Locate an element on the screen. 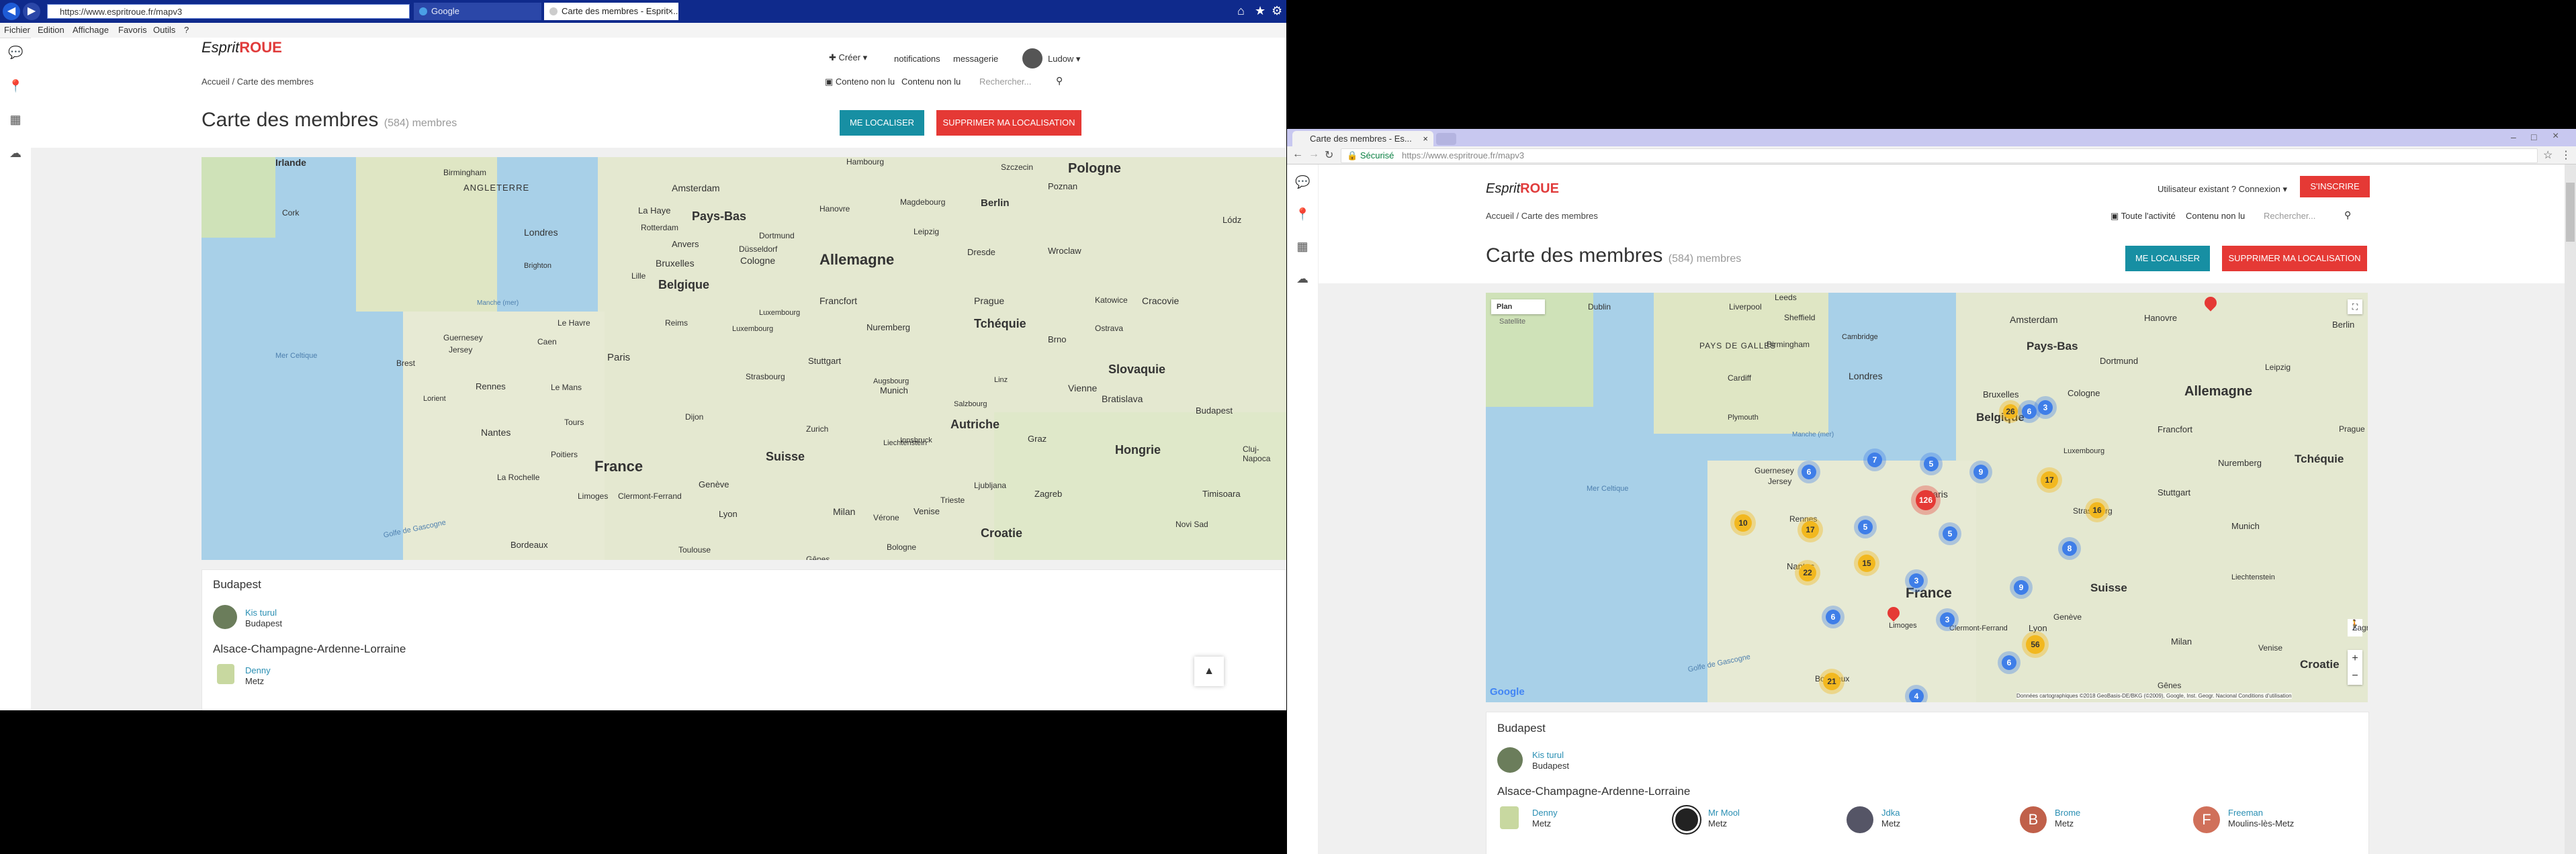 This screenshot has width=2576, height=854. menu-edition: Edition is located at coordinates (51, 30).